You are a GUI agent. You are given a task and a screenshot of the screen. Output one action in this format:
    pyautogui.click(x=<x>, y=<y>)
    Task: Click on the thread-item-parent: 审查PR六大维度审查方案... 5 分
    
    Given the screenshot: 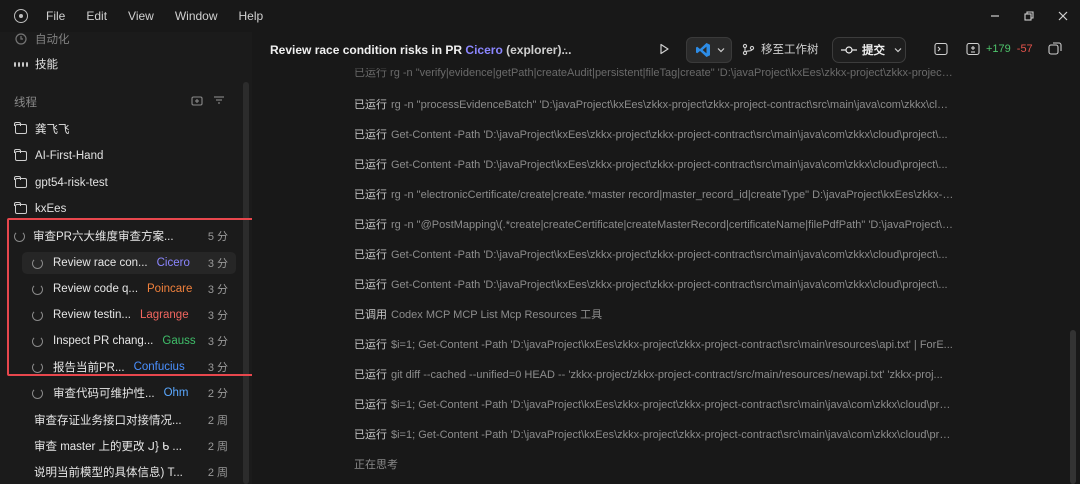 What is the action you would take?
    pyautogui.click(x=125, y=236)
    